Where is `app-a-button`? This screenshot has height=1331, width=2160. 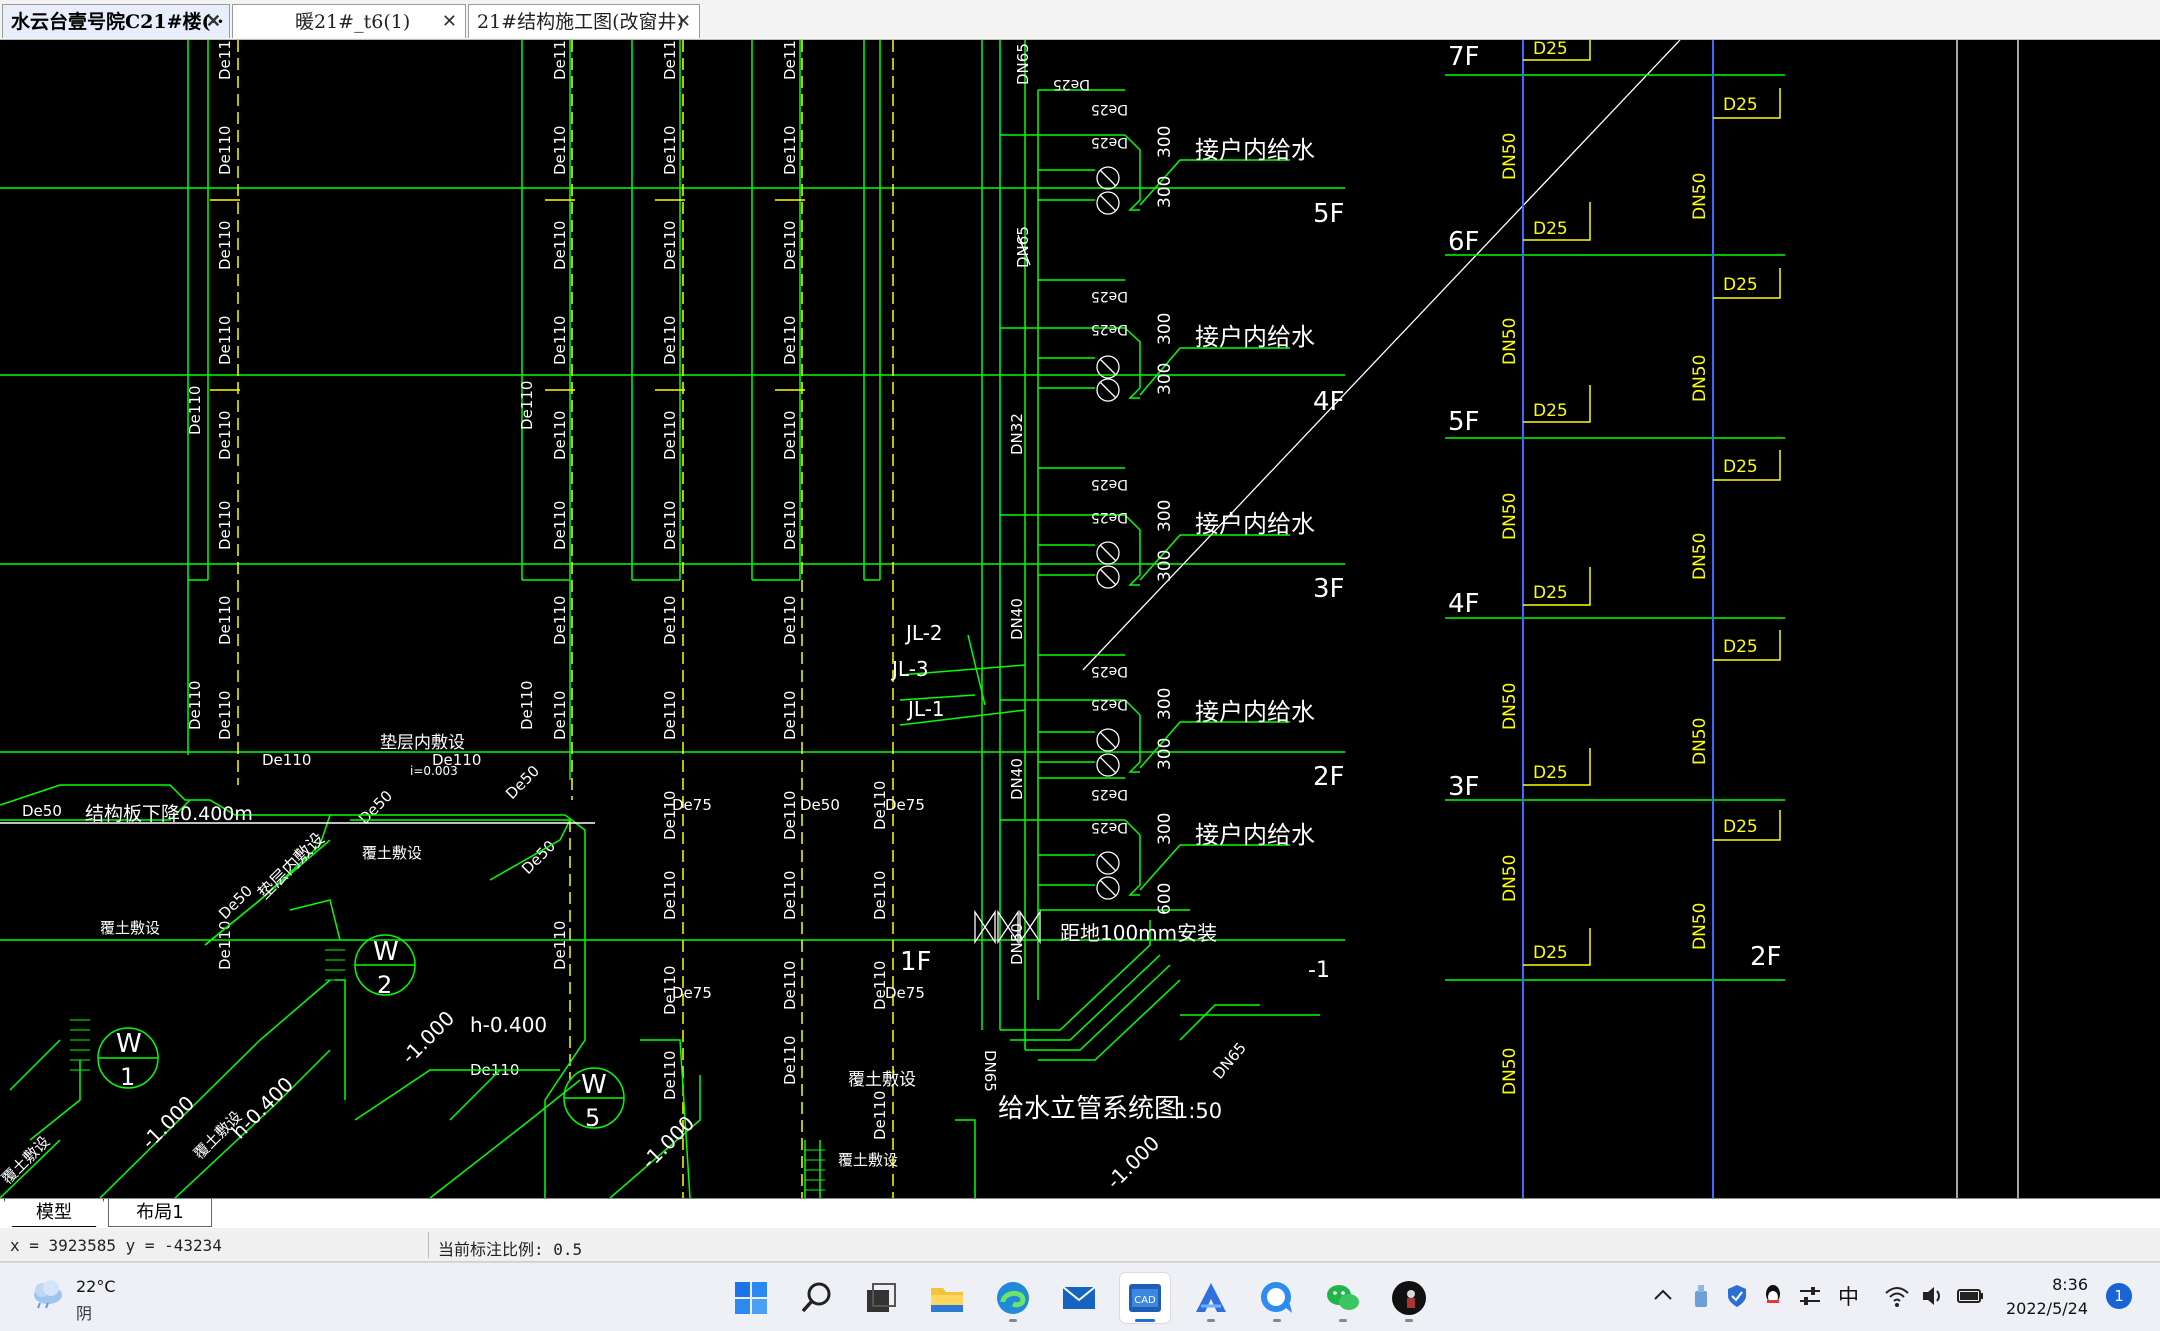
app-a-button is located at coordinates (1211, 1298).